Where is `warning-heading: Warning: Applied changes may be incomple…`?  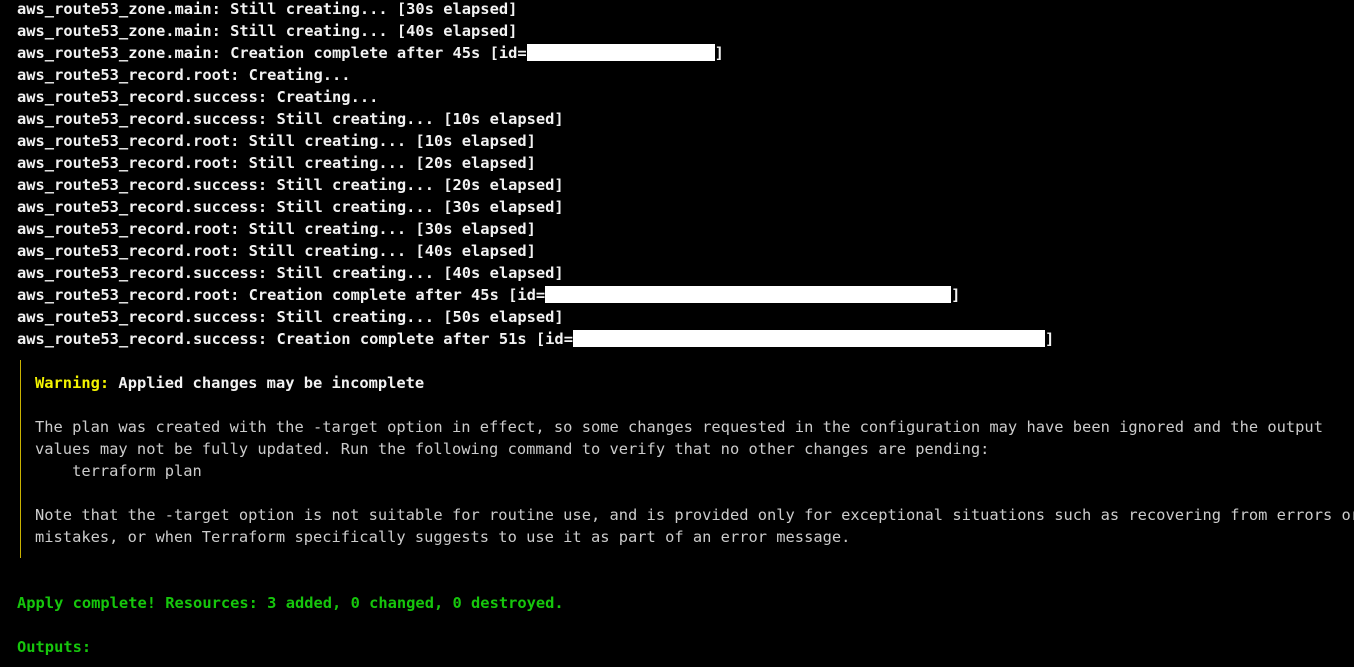
warning-heading: Warning: Applied changes may be incomple… is located at coordinates (690, 383).